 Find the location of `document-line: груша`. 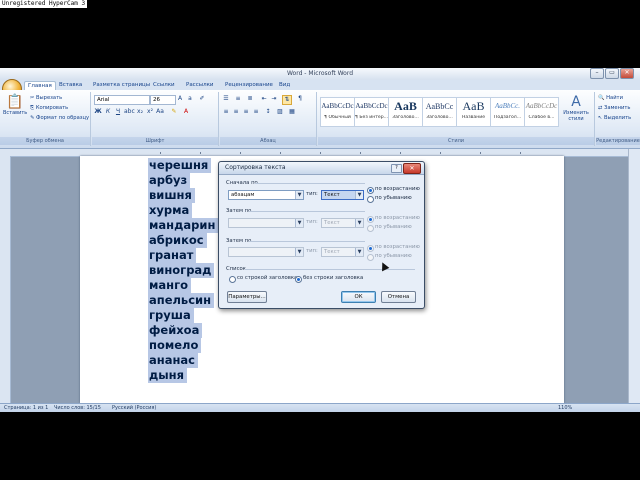

document-line: груша is located at coordinates (171, 315).